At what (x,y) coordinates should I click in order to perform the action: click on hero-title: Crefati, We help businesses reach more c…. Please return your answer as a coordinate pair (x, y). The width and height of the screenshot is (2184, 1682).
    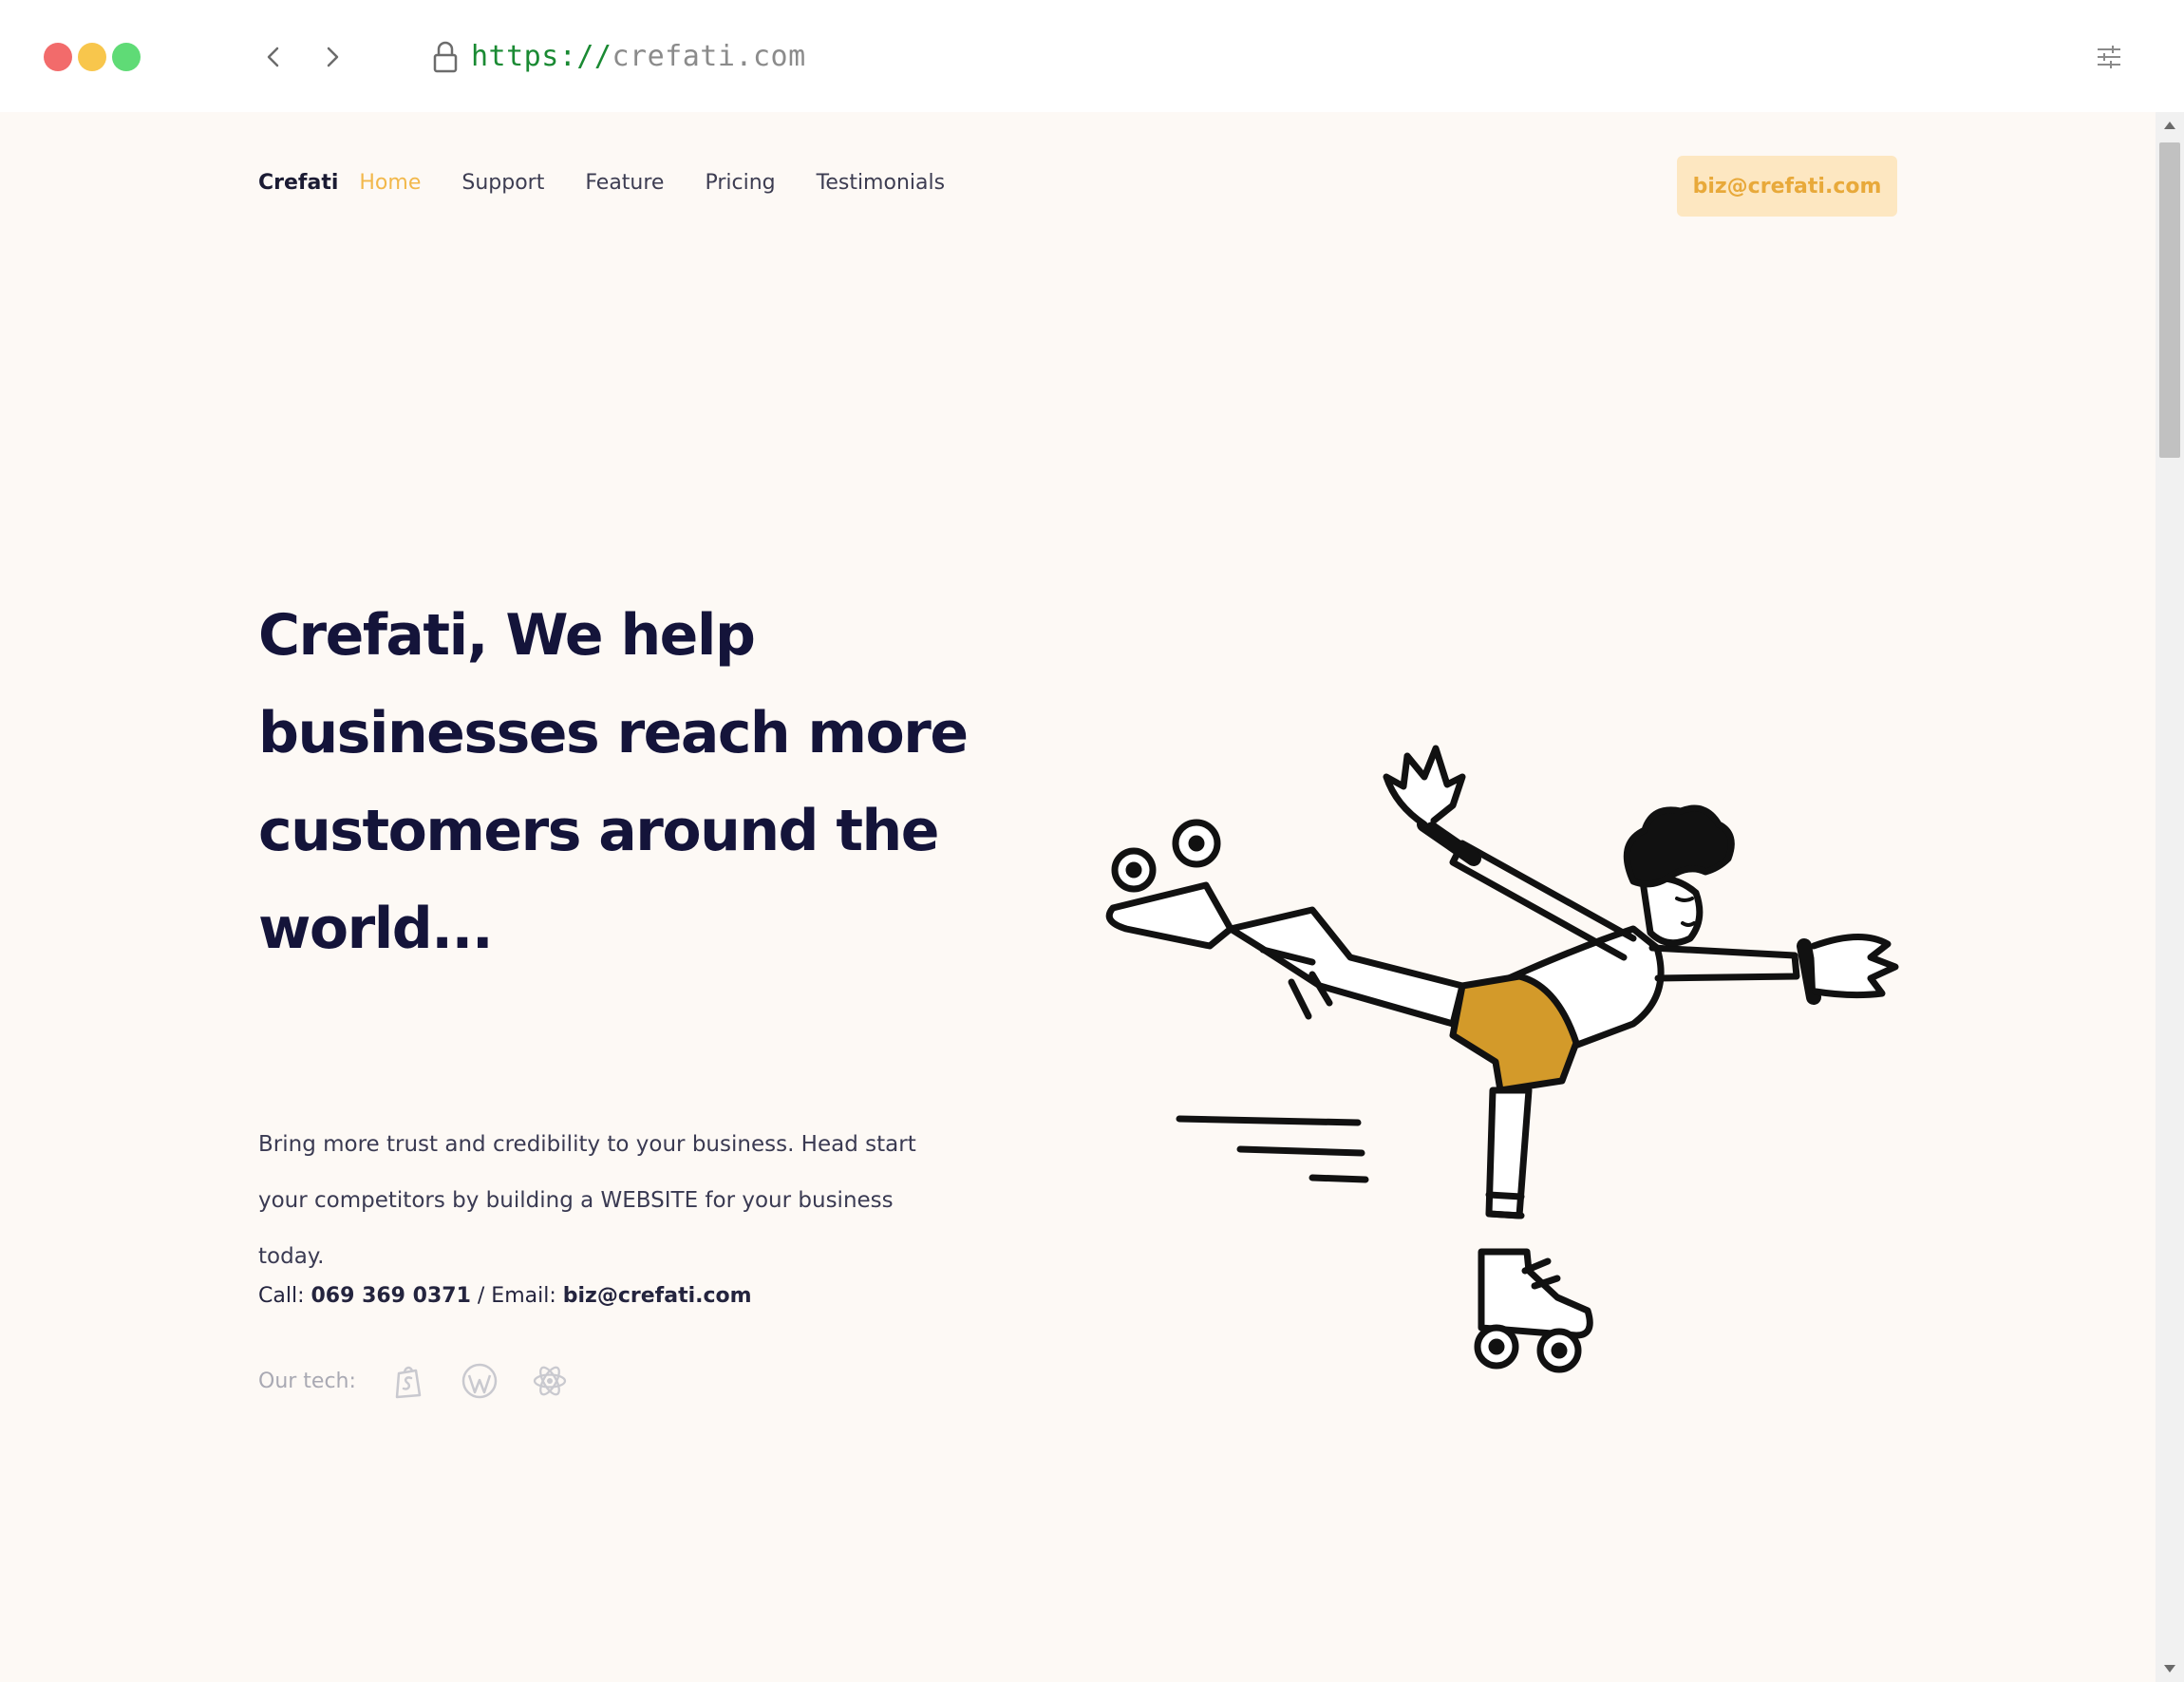
    Looking at the image, I should click on (613, 782).